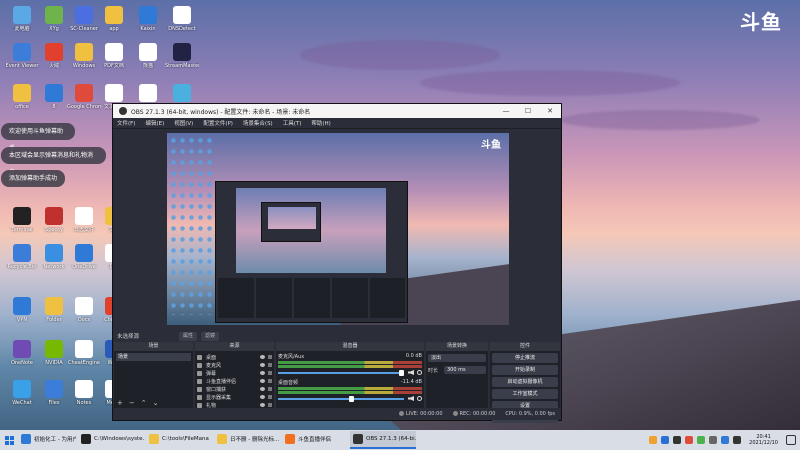 The width and height of the screenshot is (800, 450). Describe the element at coordinates (54, 97) in the screenshot. I see `desktop-icon: 8` at that location.